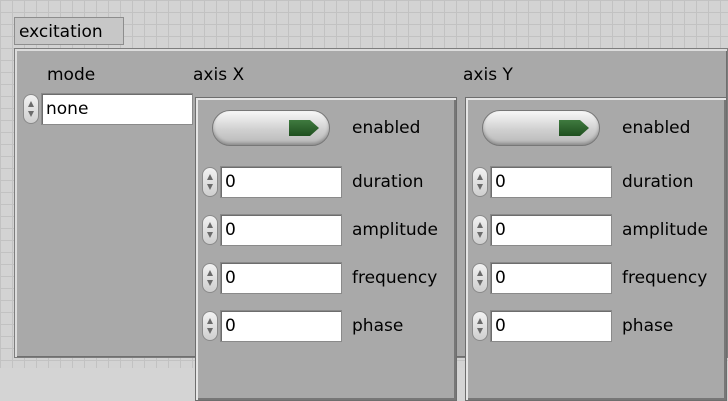 Image resolution: width=728 pixels, height=401 pixels. I want to click on axis-x-amplitude-label: amplitude, so click(395, 230).